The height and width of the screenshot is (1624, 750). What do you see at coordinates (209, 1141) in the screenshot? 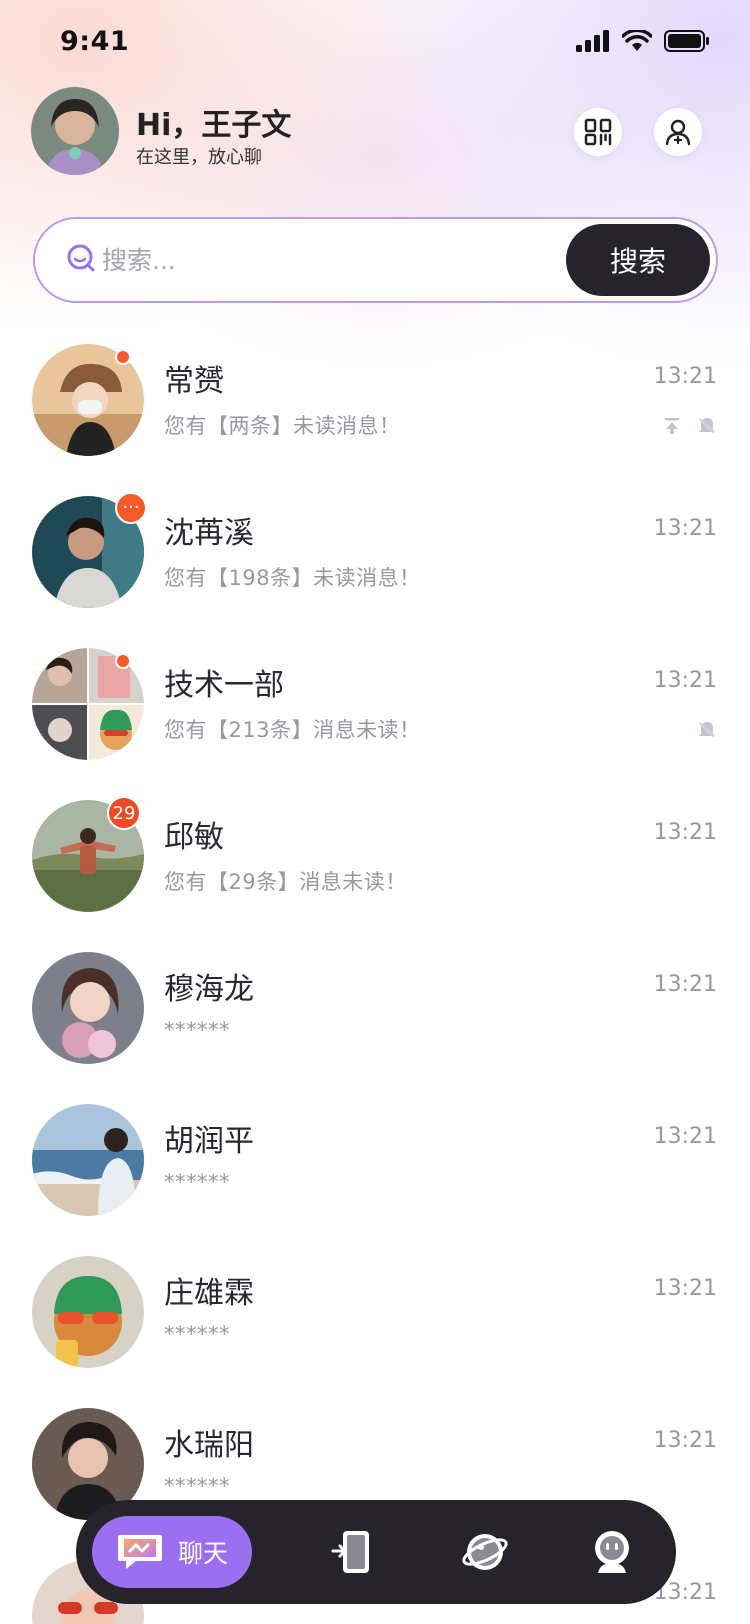
I see `contact-name: 胡润平` at bounding box center [209, 1141].